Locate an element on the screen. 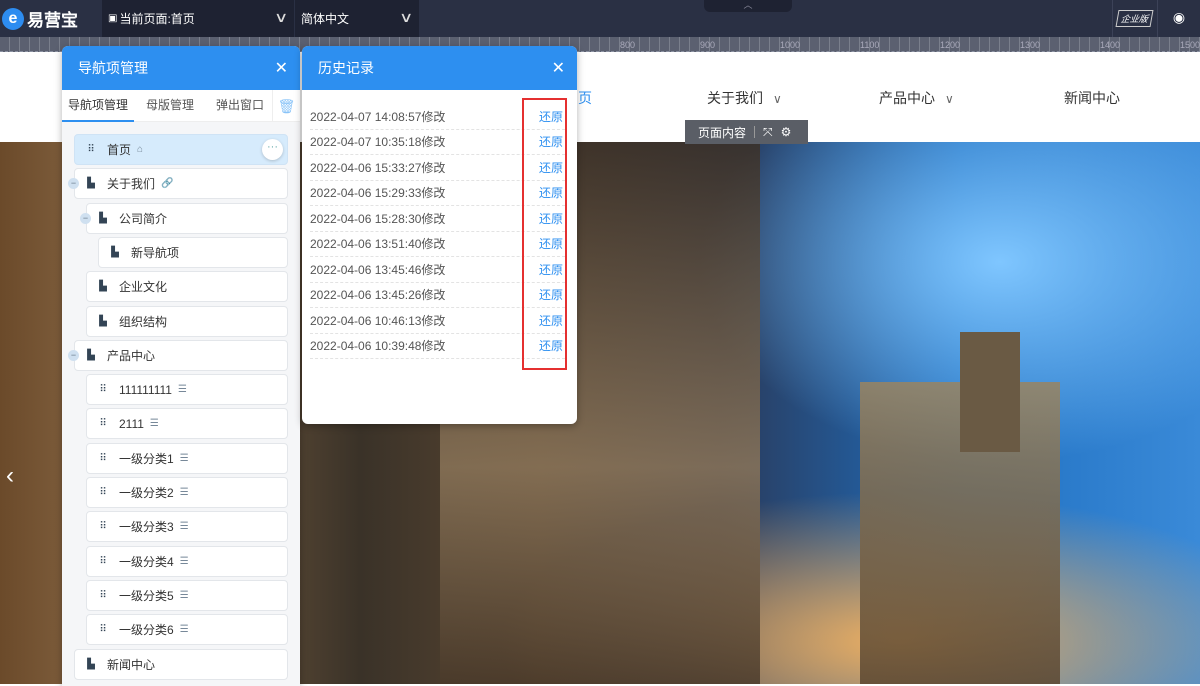 The width and height of the screenshot is (1200, 686). nav-item-label: 首页 is located at coordinates (119, 150).